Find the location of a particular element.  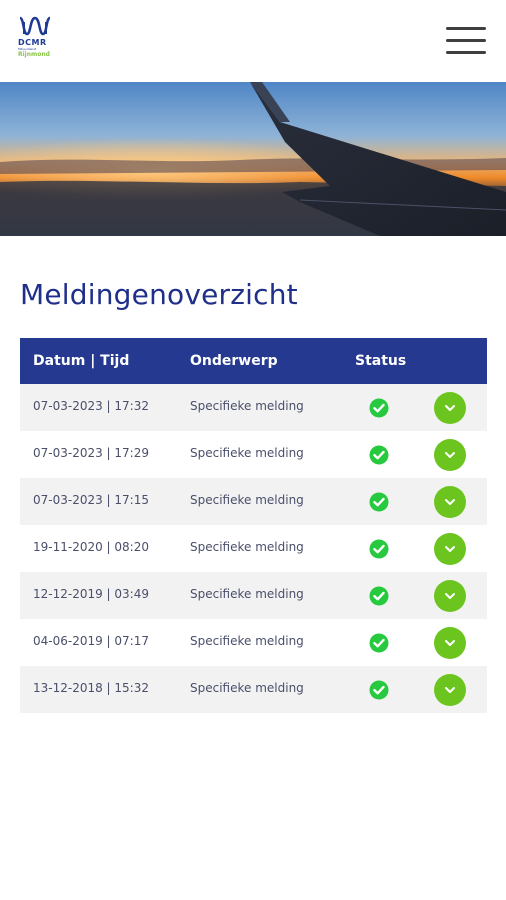

row-date: 12-12-2019 | 03:49 is located at coordinates (91, 594).